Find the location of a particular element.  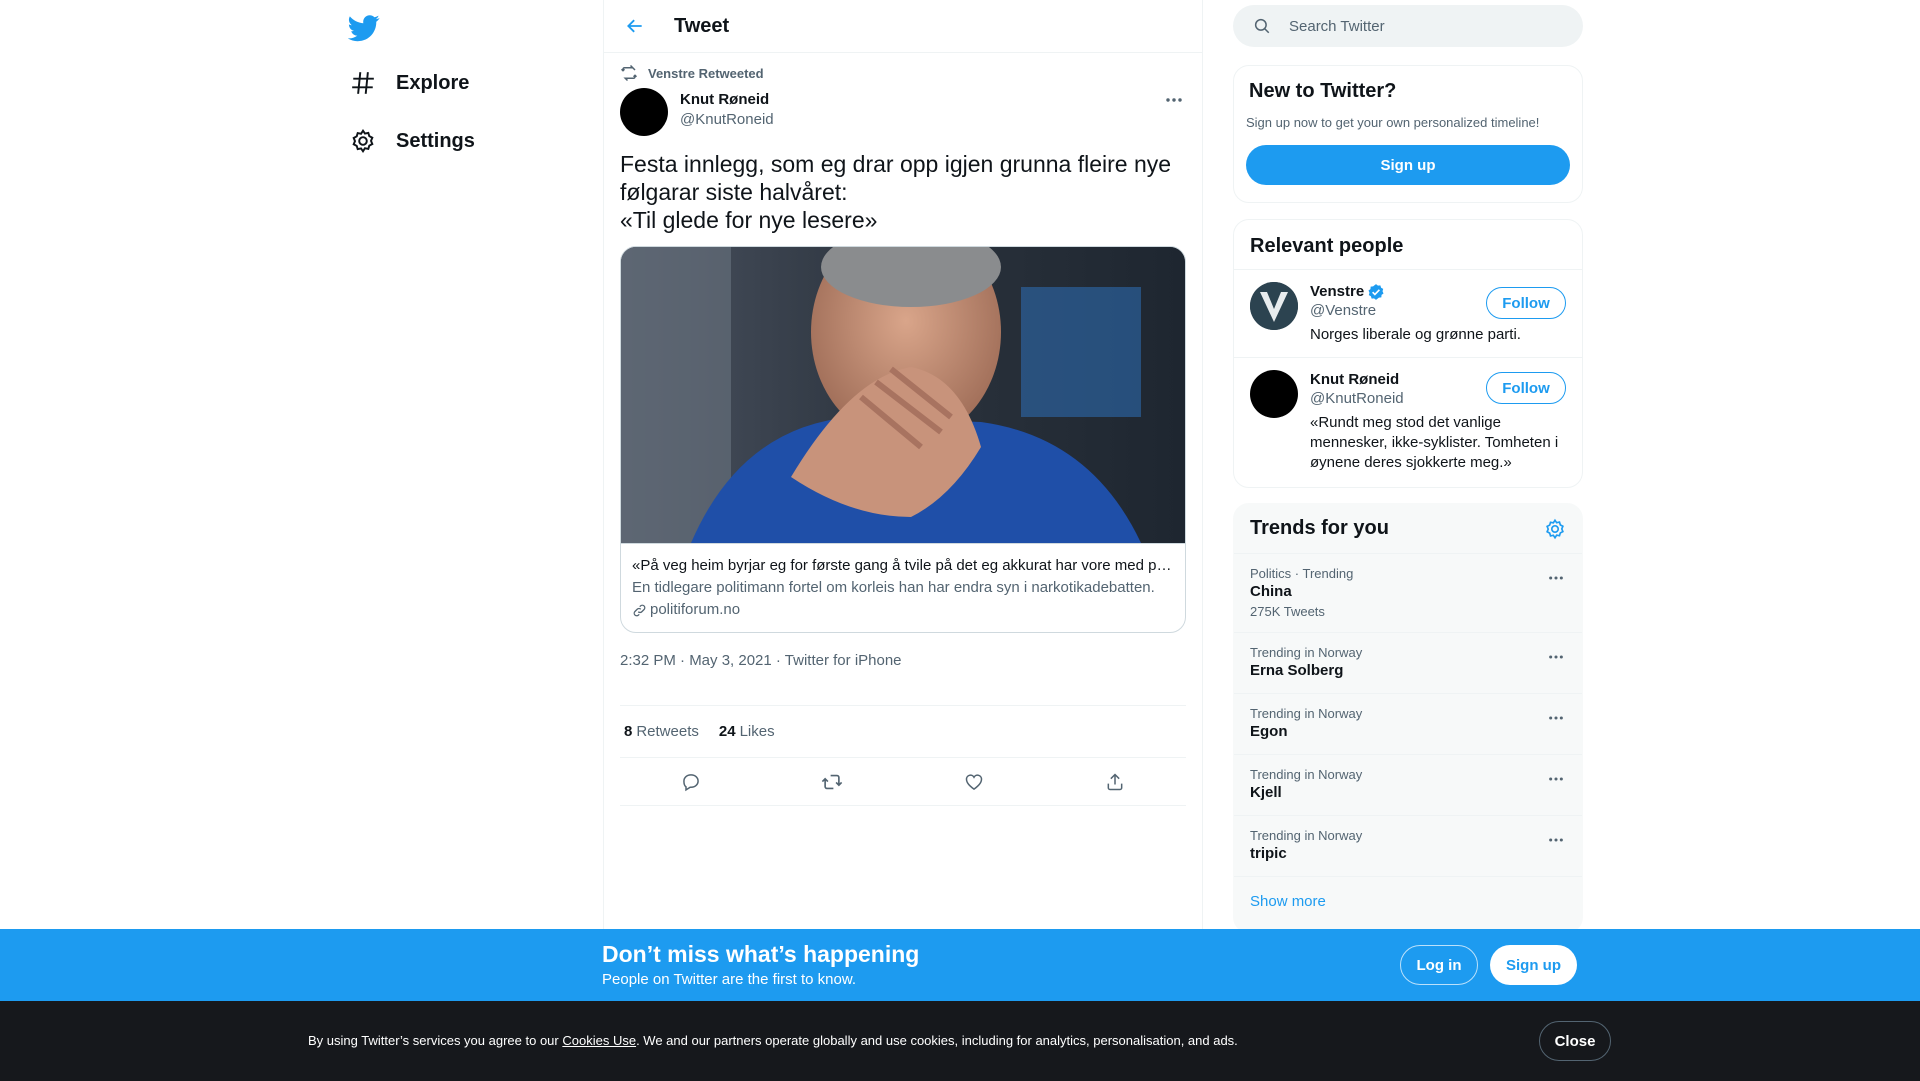

twitter-logo-icon is located at coordinates (364, 28).